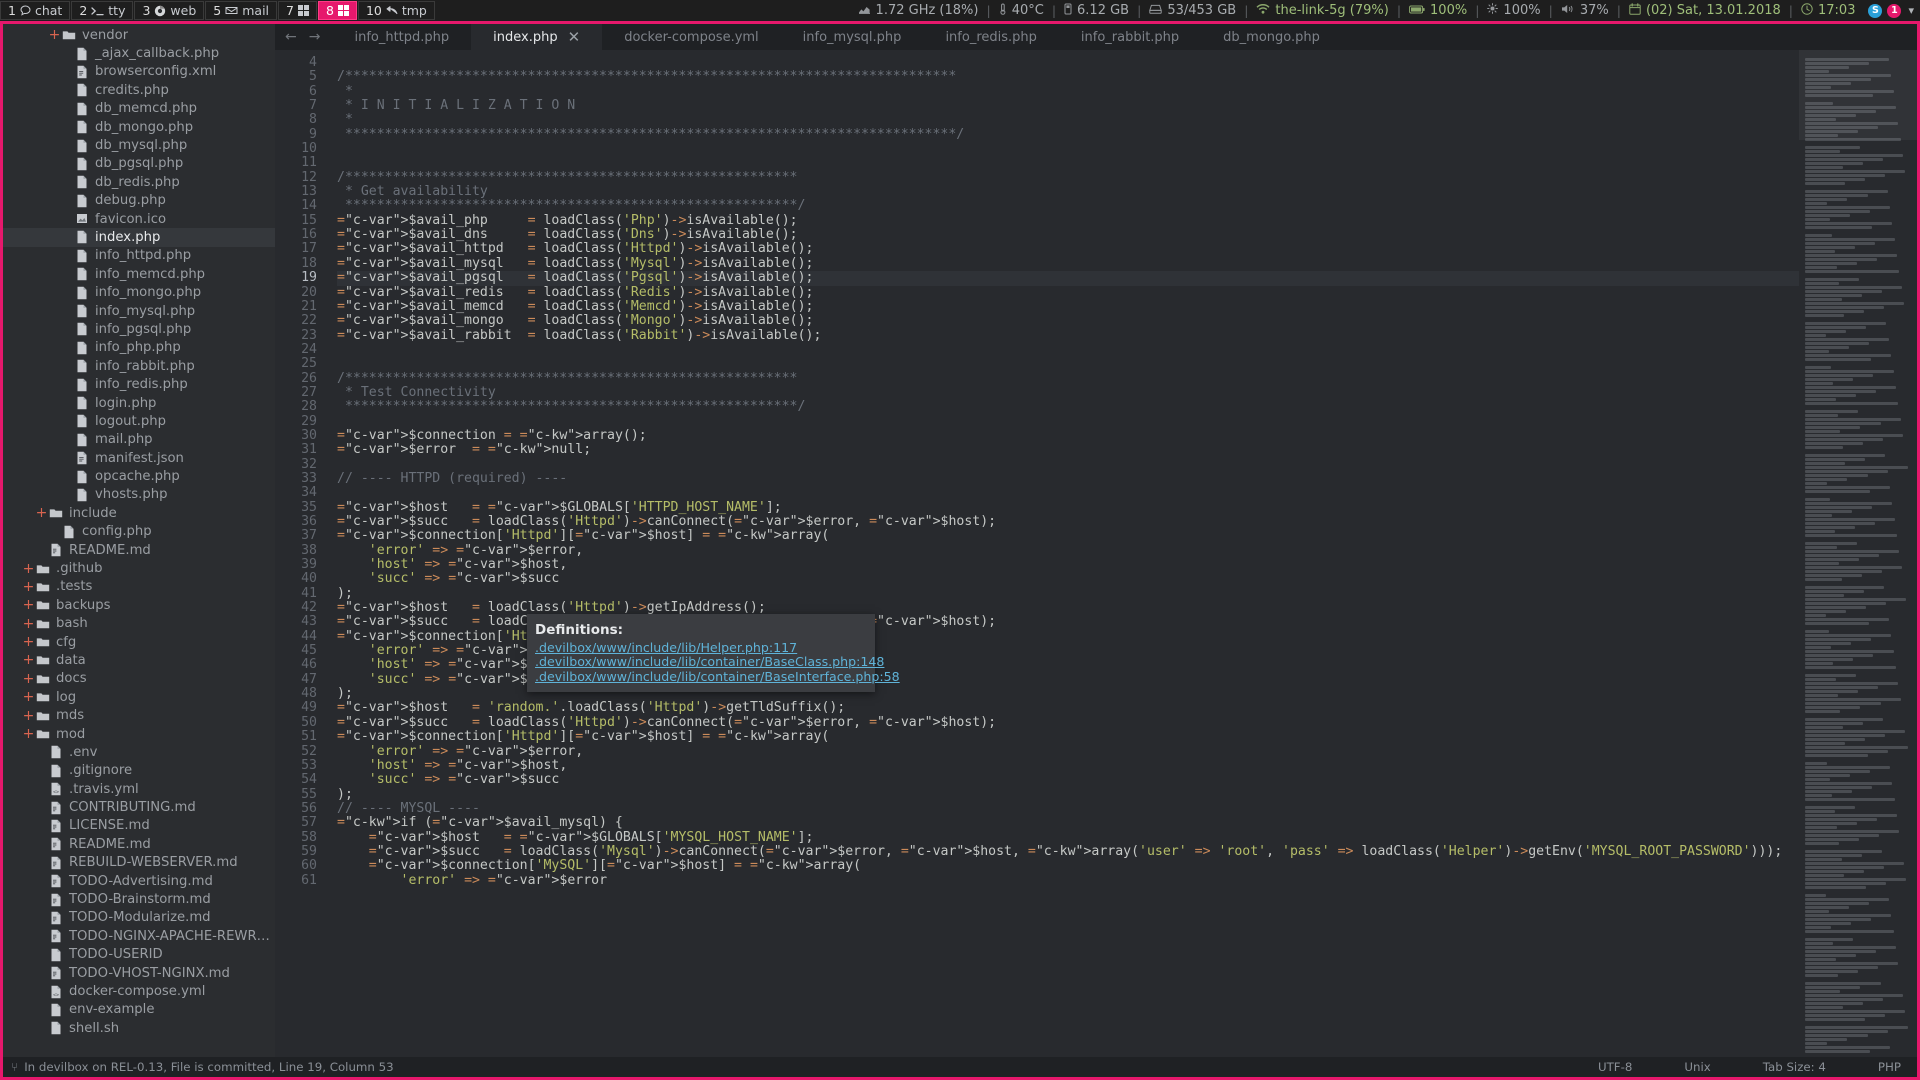 Image resolution: width=1920 pixels, height=1080 pixels. What do you see at coordinates (139, 1028) in the screenshot?
I see `tree-file-shell-sh: +shell.sh` at bounding box center [139, 1028].